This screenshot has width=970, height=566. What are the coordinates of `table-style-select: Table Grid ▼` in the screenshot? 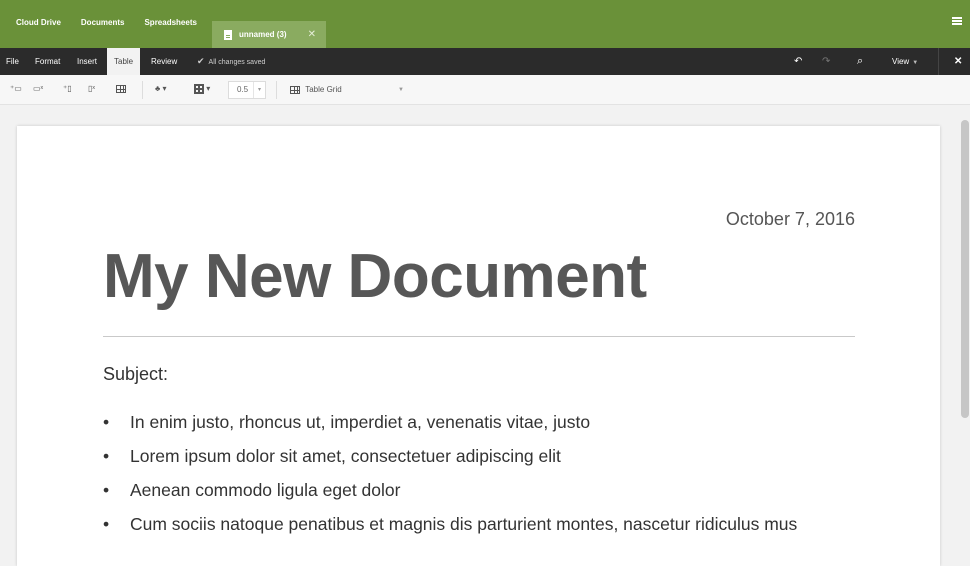 It's located at (349, 90).